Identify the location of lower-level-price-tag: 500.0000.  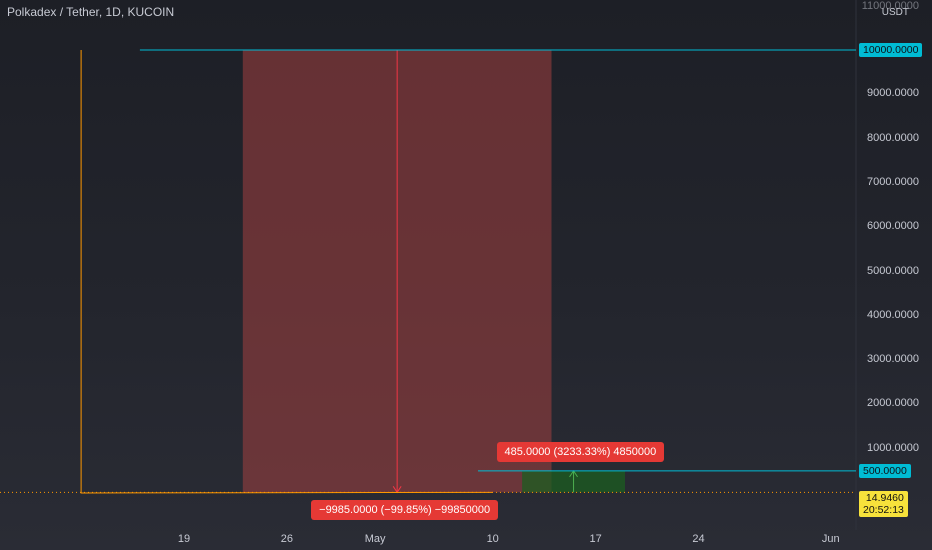
(885, 470).